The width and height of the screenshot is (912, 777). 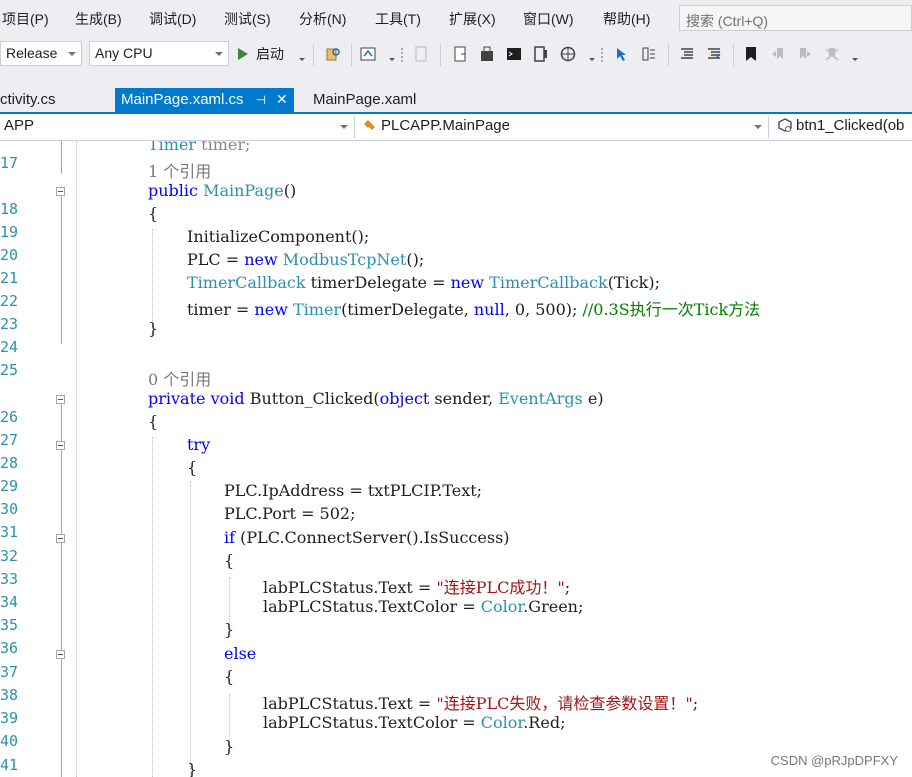 What do you see at coordinates (649, 54) in the screenshot?
I see `layout-icon` at bounding box center [649, 54].